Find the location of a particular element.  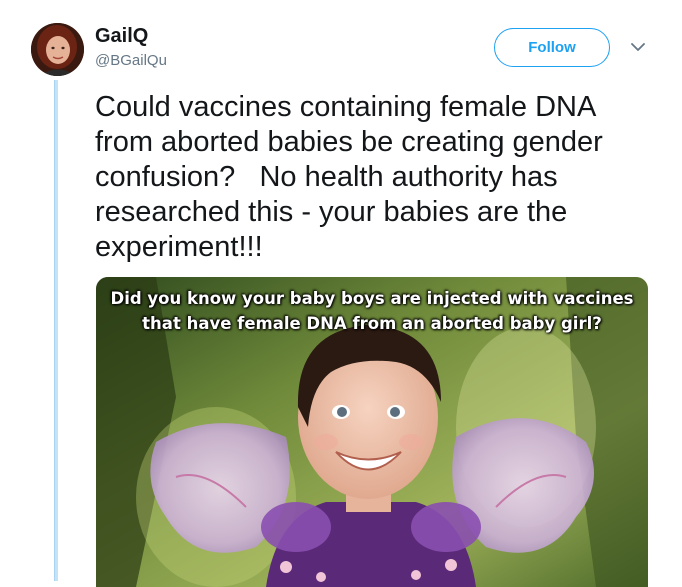

thread-connector-line is located at coordinates (56, 330).